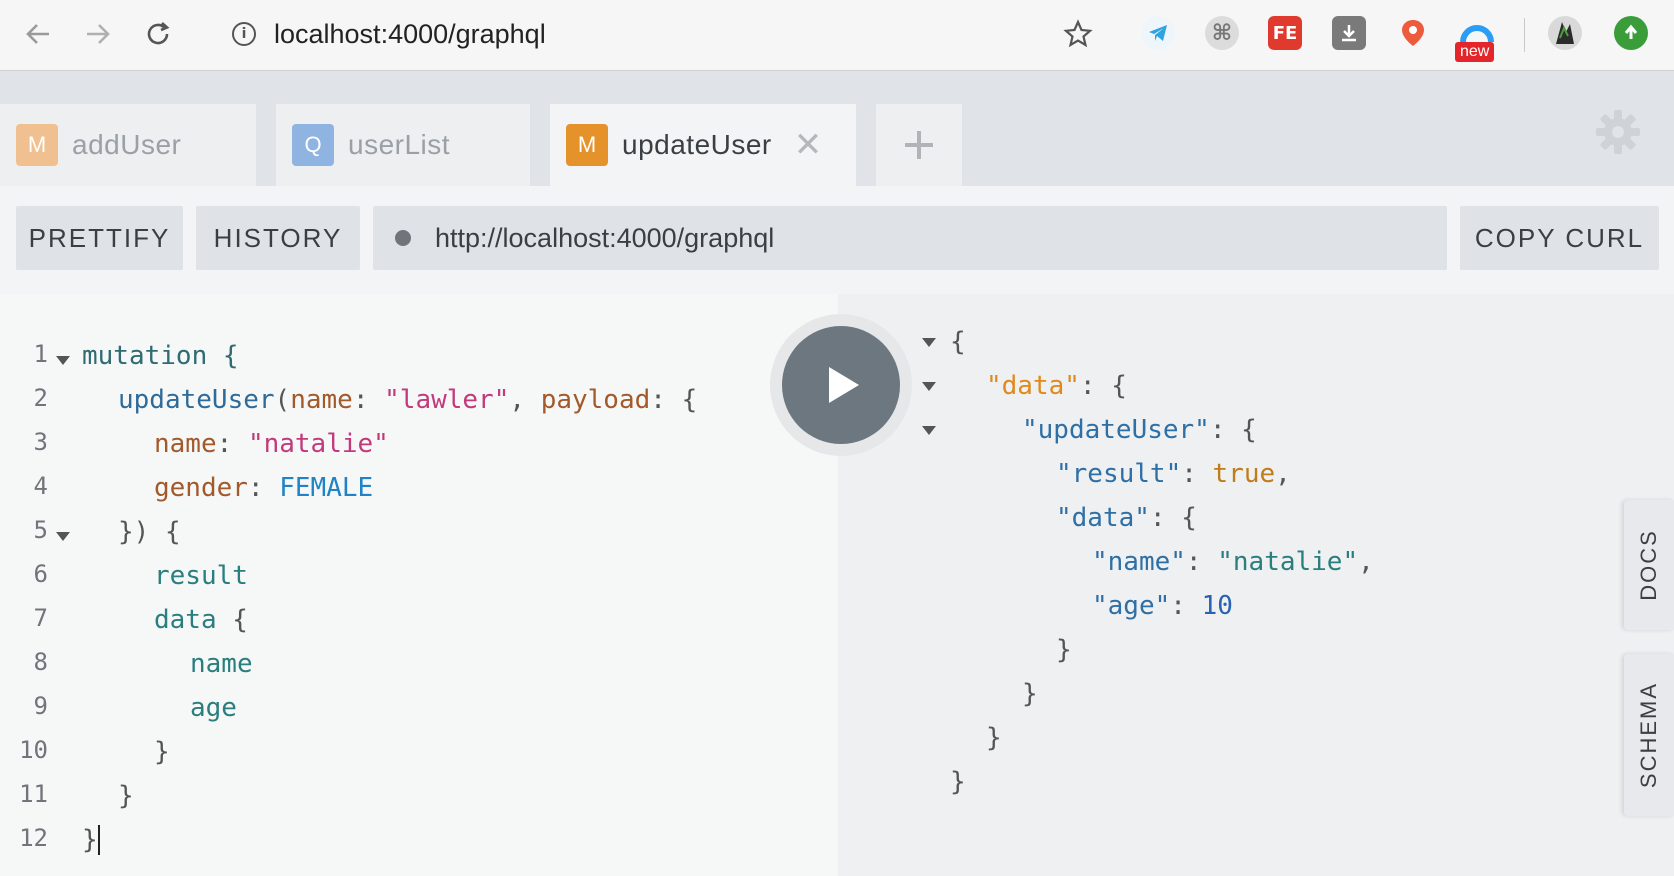  I want to click on close-icon: ✕, so click(808, 145).